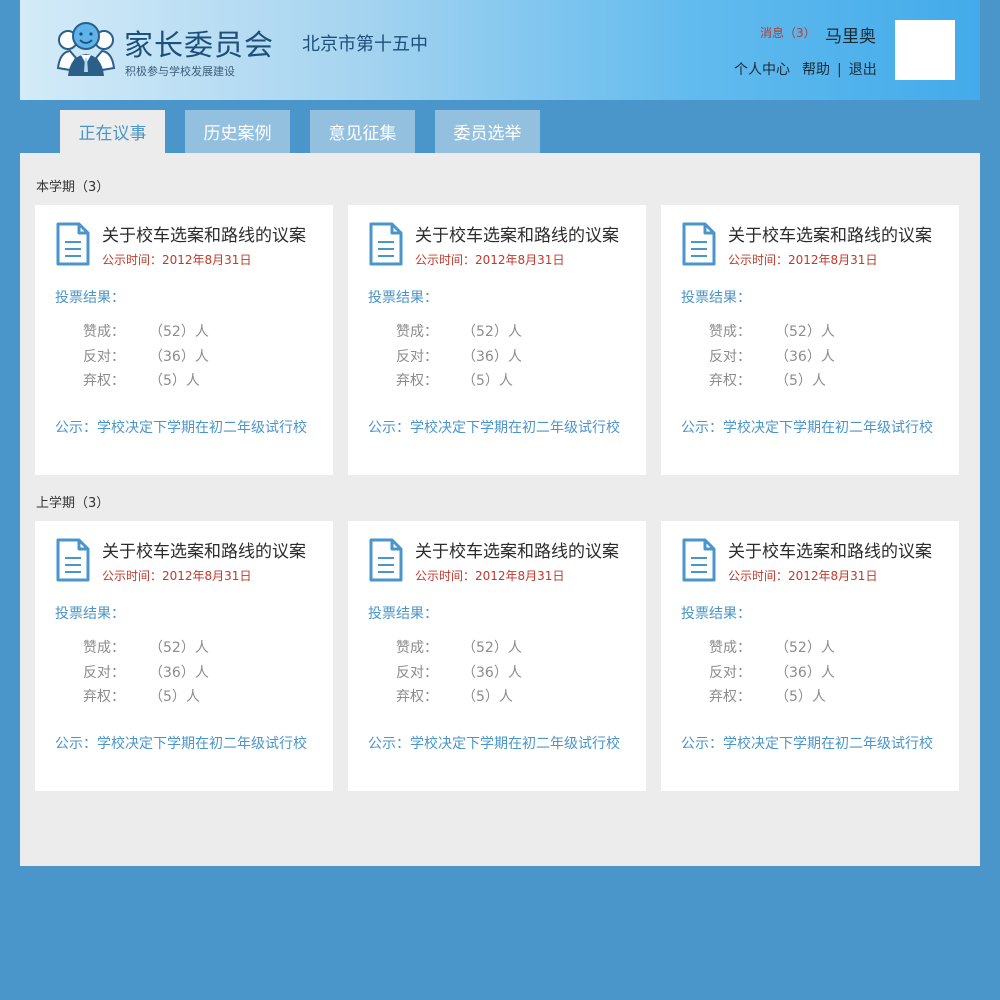 The image size is (1000, 1000). Describe the element at coordinates (863, 70) in the screenshot. I see `logout-link: 退出` at that location.